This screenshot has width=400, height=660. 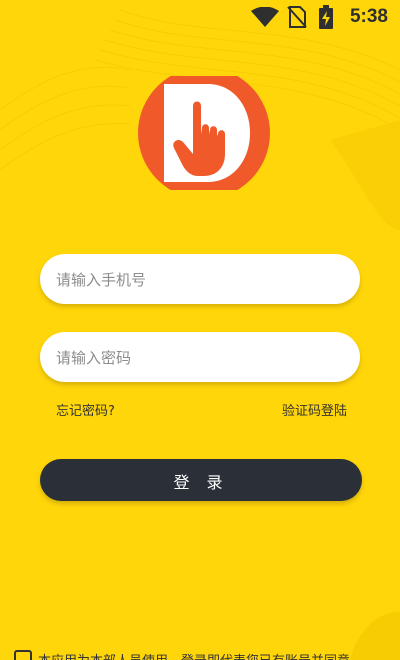 I want to click on phone-input: 请输入手机号, so click(x=200, y=279).